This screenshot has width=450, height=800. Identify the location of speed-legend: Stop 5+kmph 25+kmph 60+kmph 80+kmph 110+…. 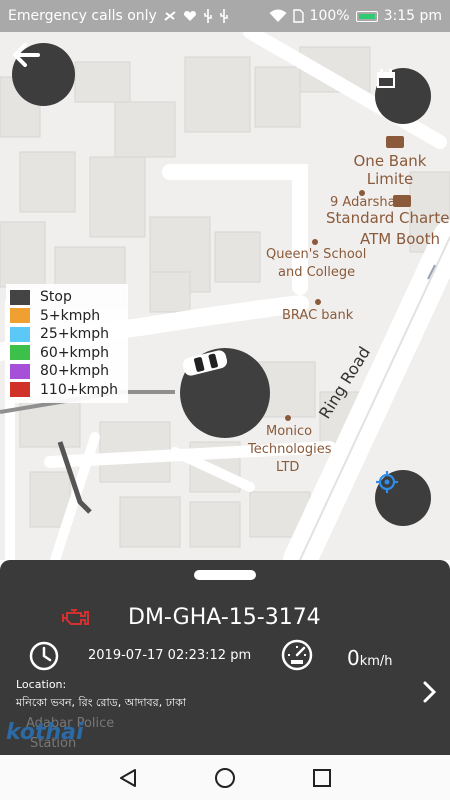
(67, 343).